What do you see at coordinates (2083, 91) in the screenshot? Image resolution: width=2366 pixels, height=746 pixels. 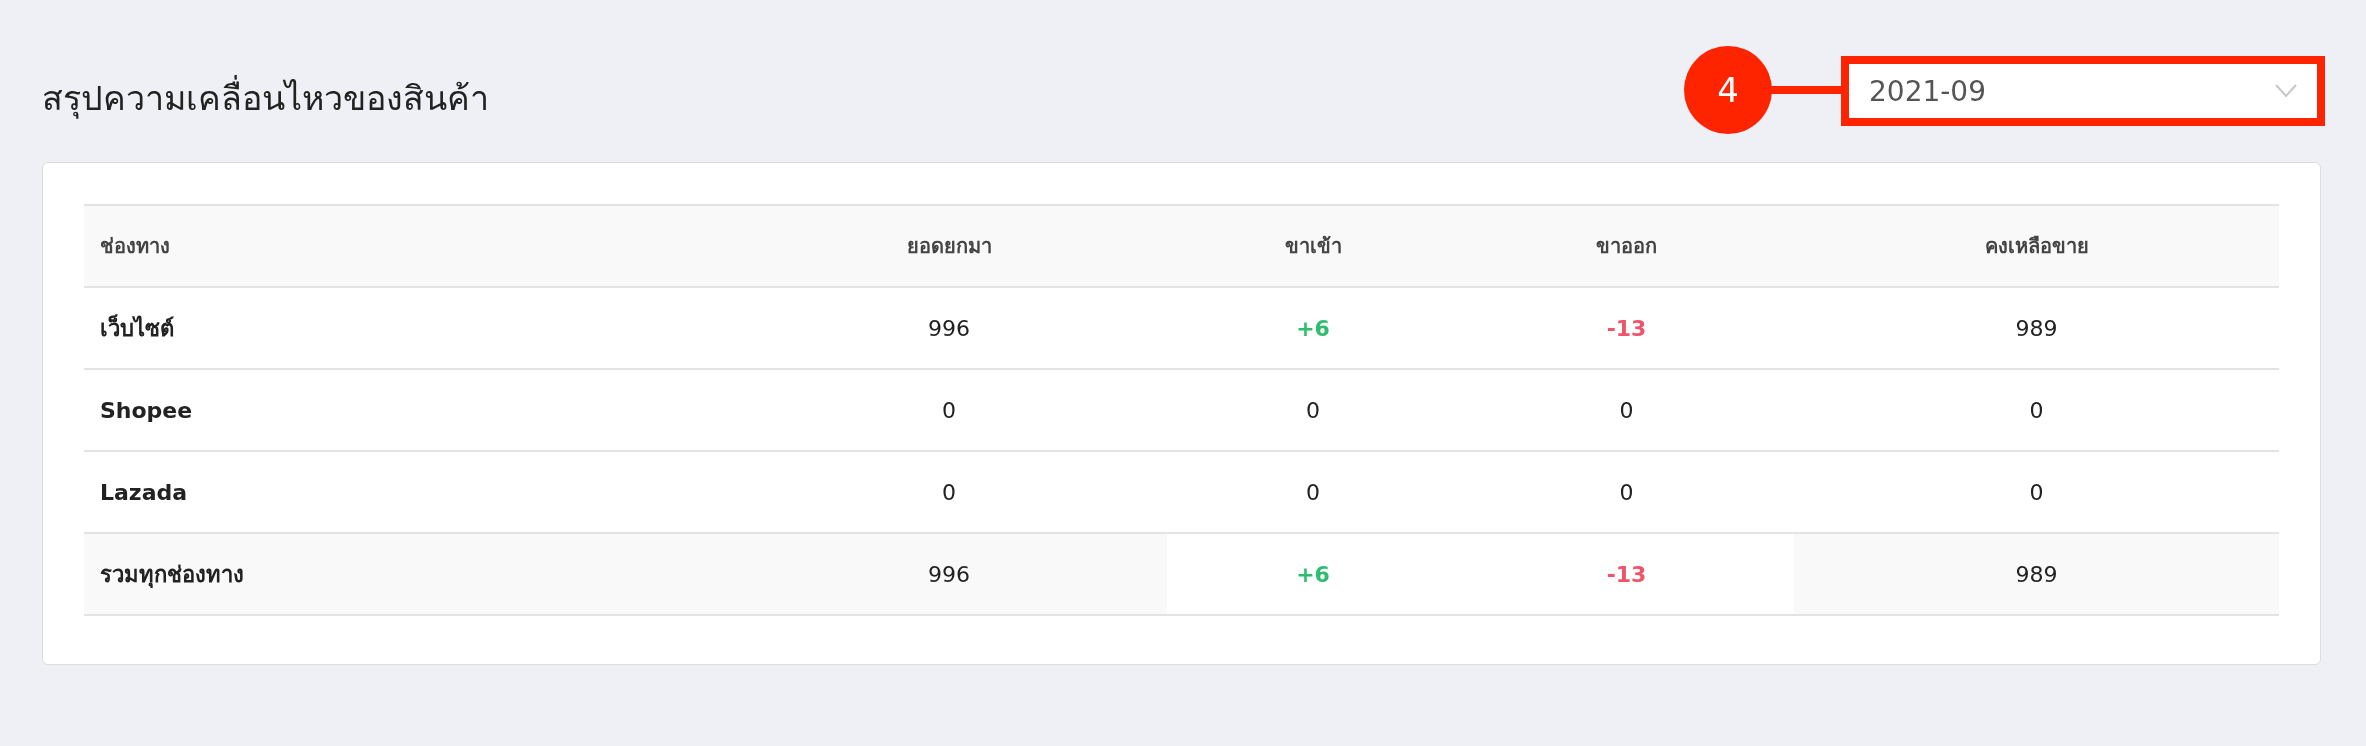 I see `month-dropdown: 2021-09` at bounding box center [2083, 91].